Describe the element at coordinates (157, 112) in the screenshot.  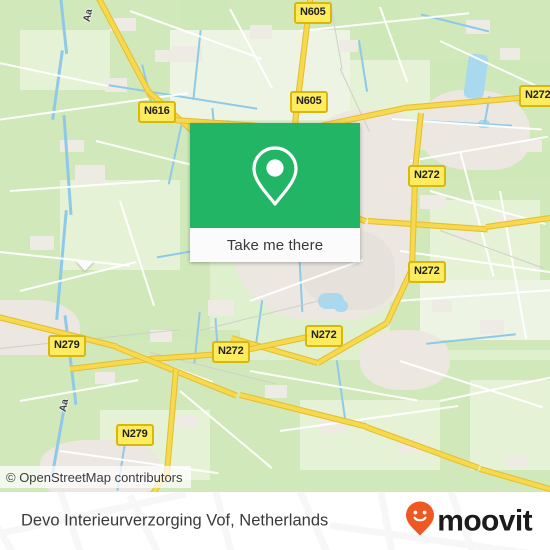
I see `road-shield: N616` at that location.